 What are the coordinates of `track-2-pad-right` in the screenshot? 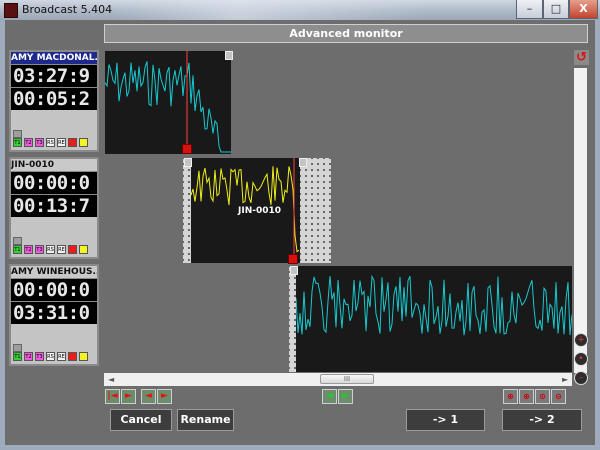 It's located at (315, 210).